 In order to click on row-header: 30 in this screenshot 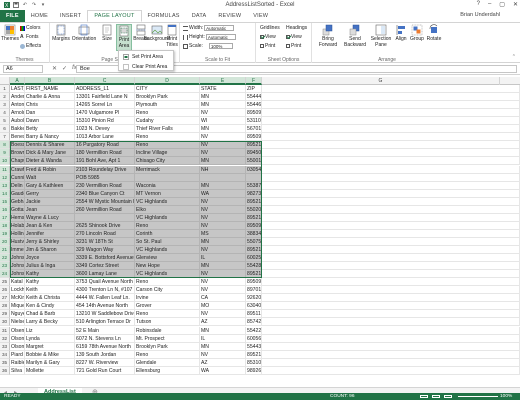, I will do `click(5, 322)`.